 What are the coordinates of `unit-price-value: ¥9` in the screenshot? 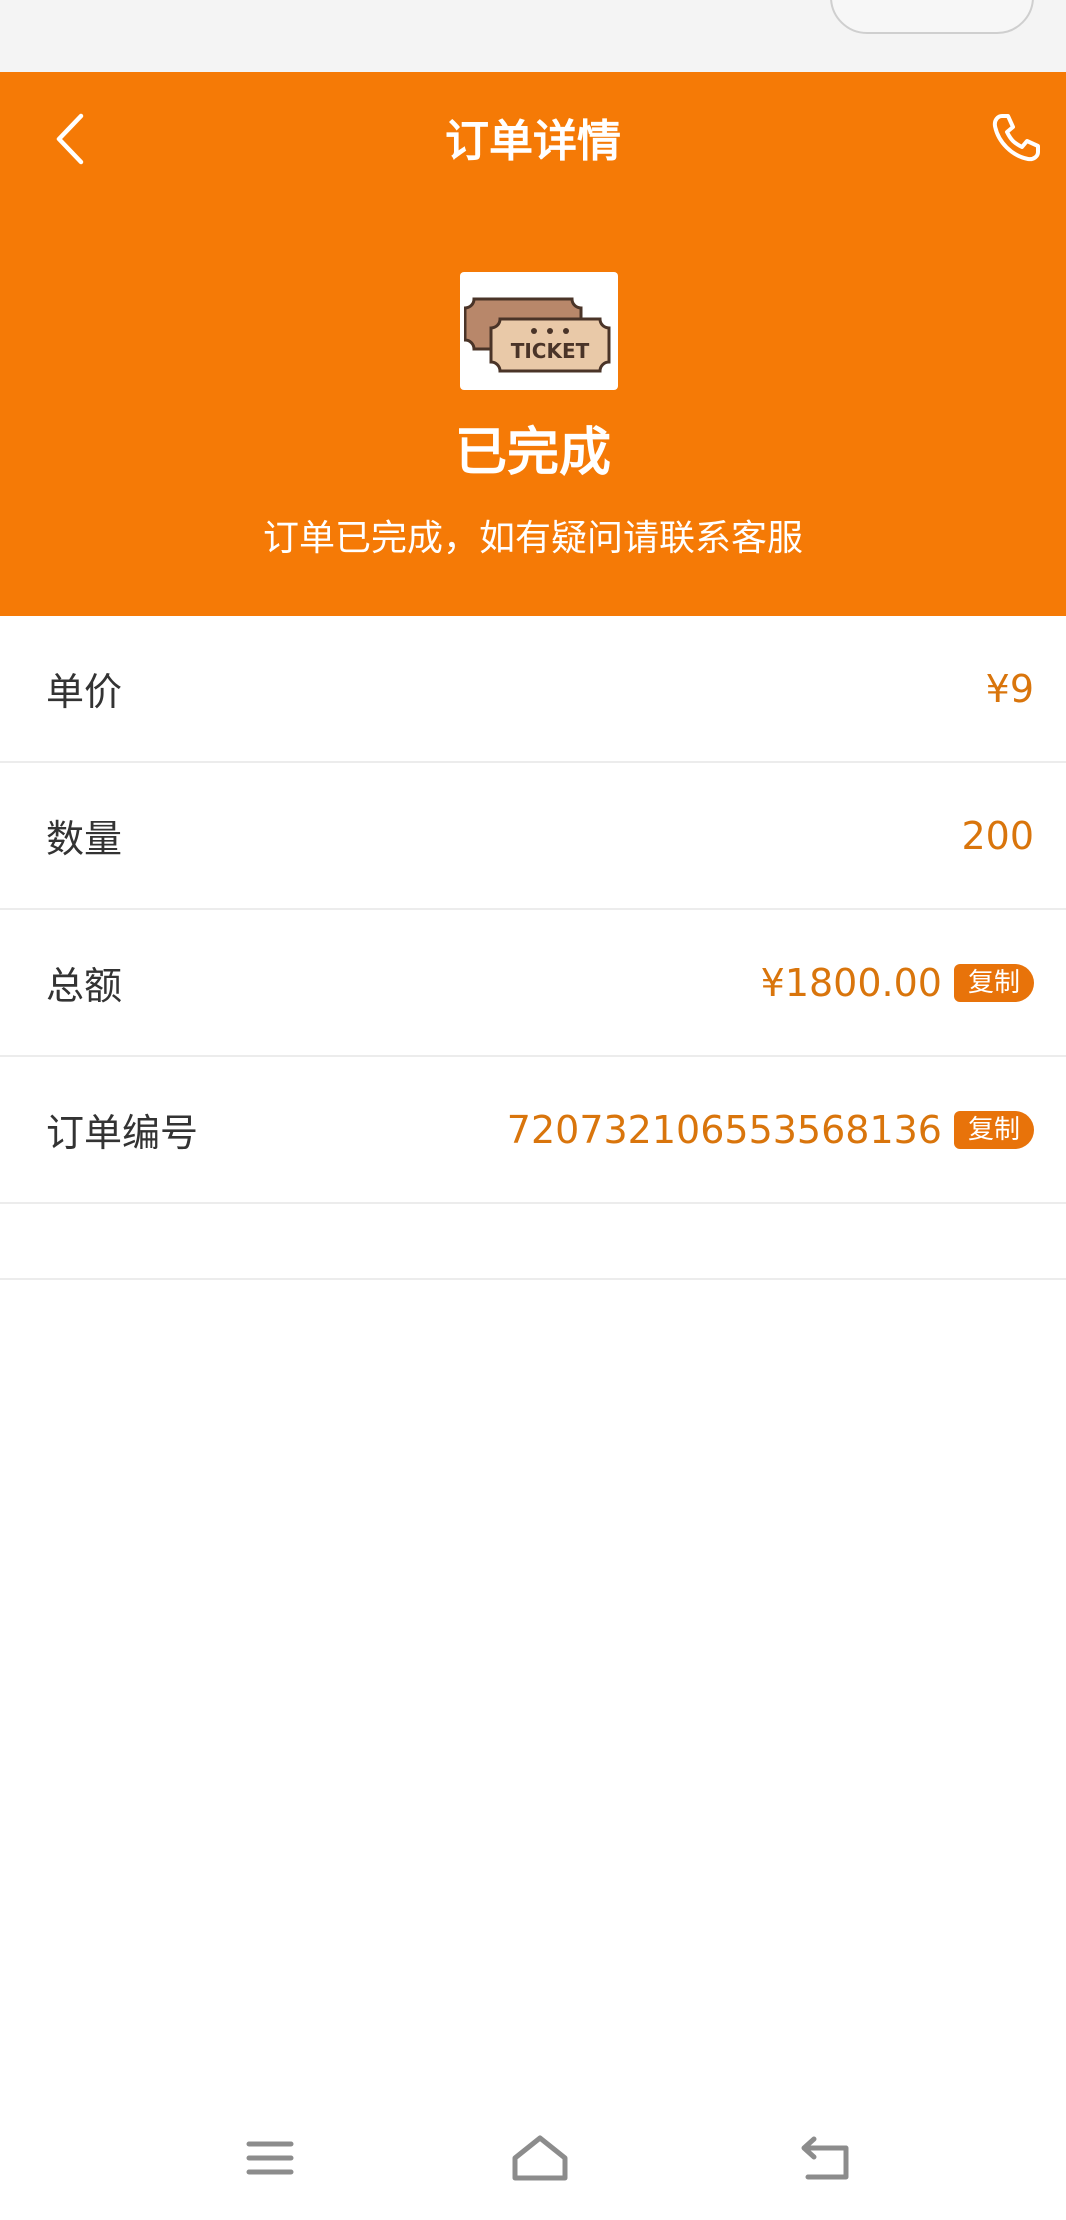 It's located at (1009, 688).